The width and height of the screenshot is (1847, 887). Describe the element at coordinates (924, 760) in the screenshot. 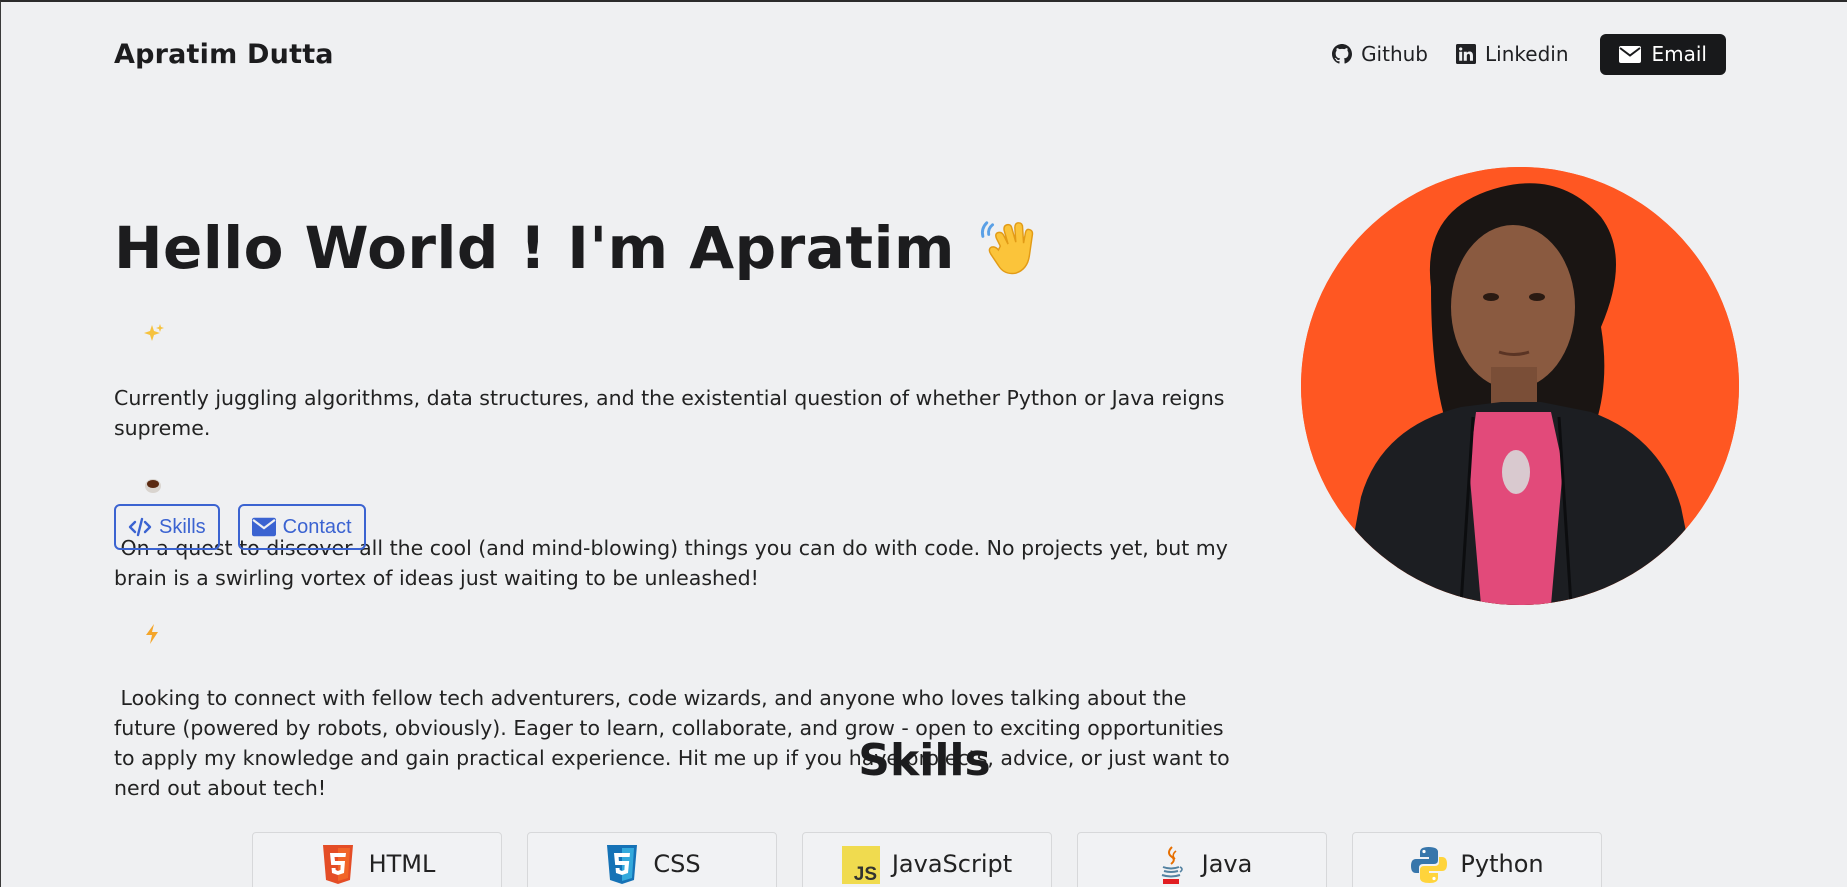

I see `skills-section-title: Skills` at that location.